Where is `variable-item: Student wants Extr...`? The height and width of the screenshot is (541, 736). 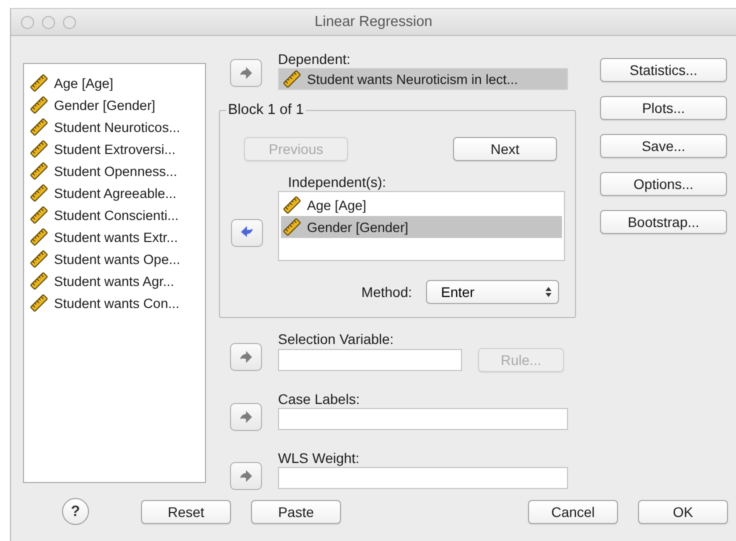 variable-item: Student wants Extr... is located at coordinates (116, 237).